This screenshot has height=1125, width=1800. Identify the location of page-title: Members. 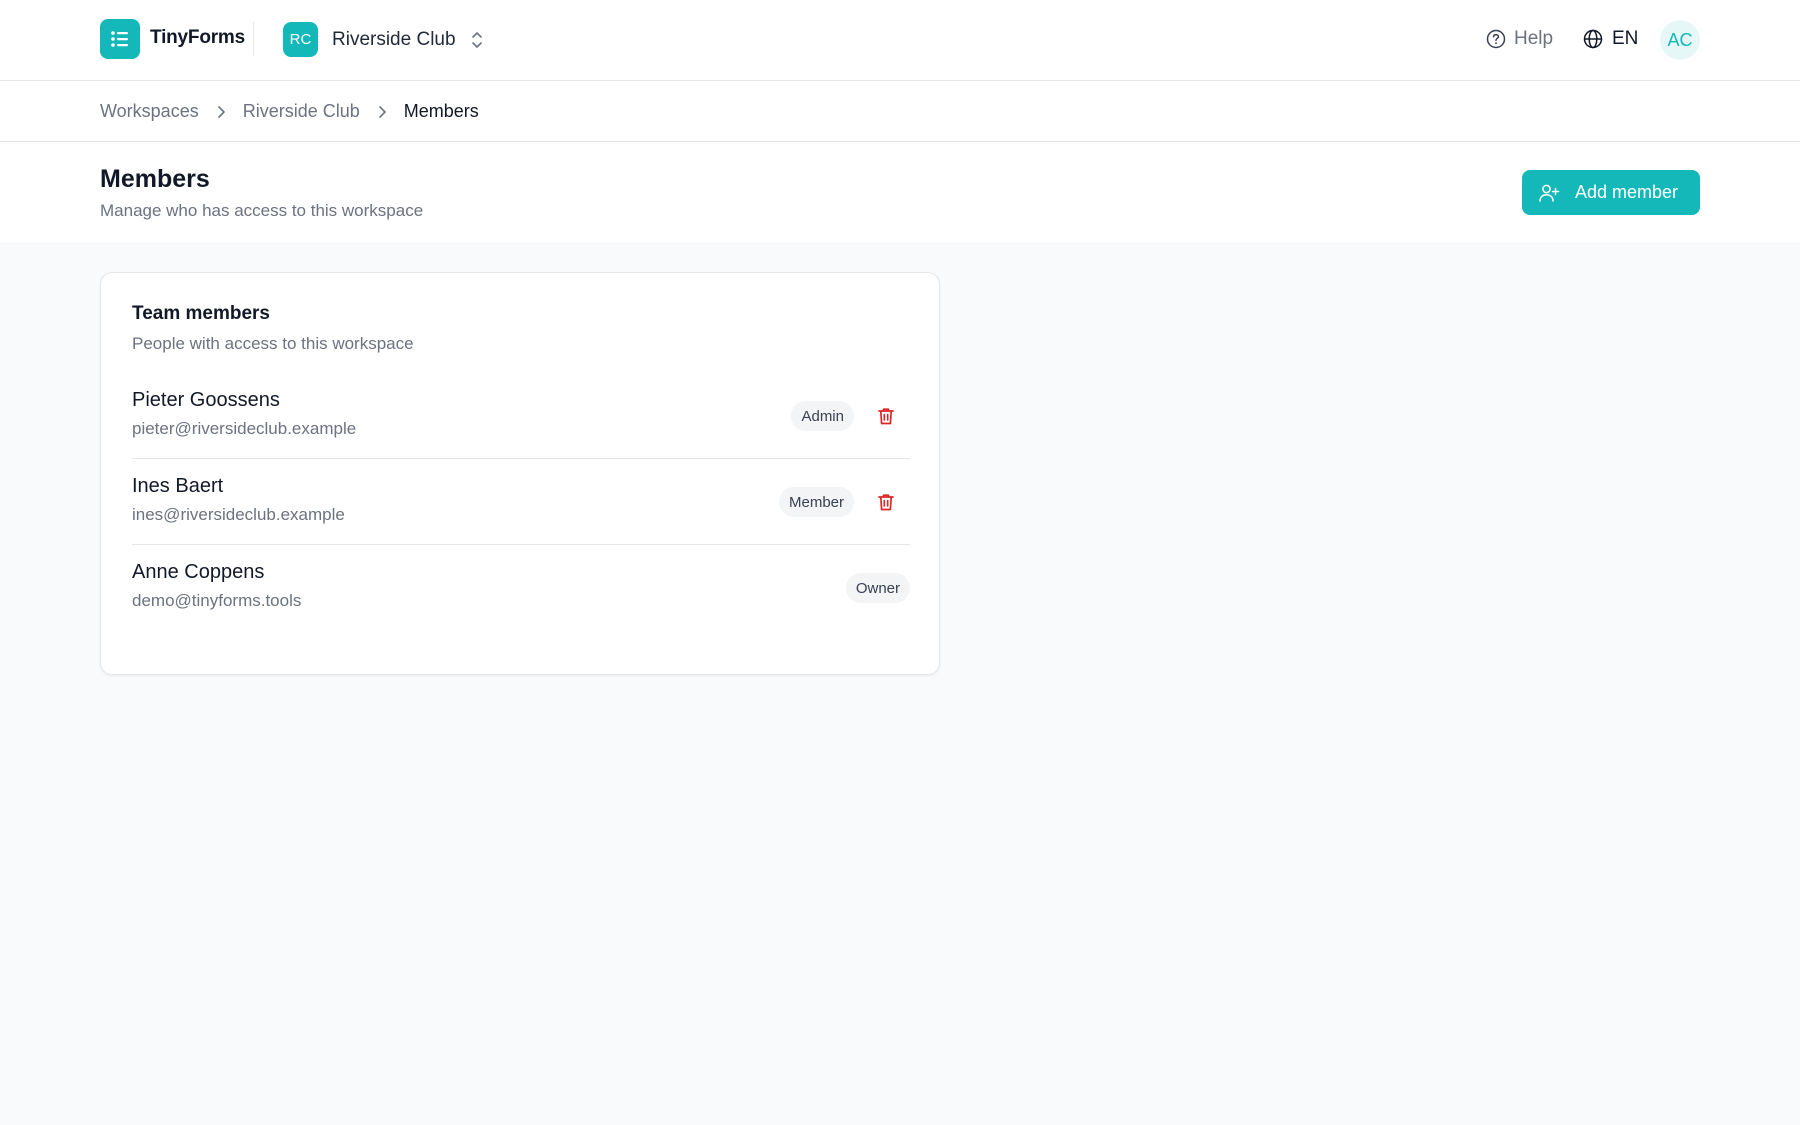
(155, 179).